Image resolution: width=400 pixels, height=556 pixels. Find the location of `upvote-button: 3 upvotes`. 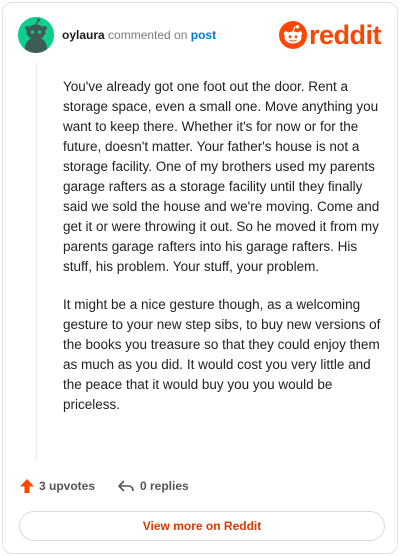

upvote-button: 3 upvotes is located at coordinates (57, 486).